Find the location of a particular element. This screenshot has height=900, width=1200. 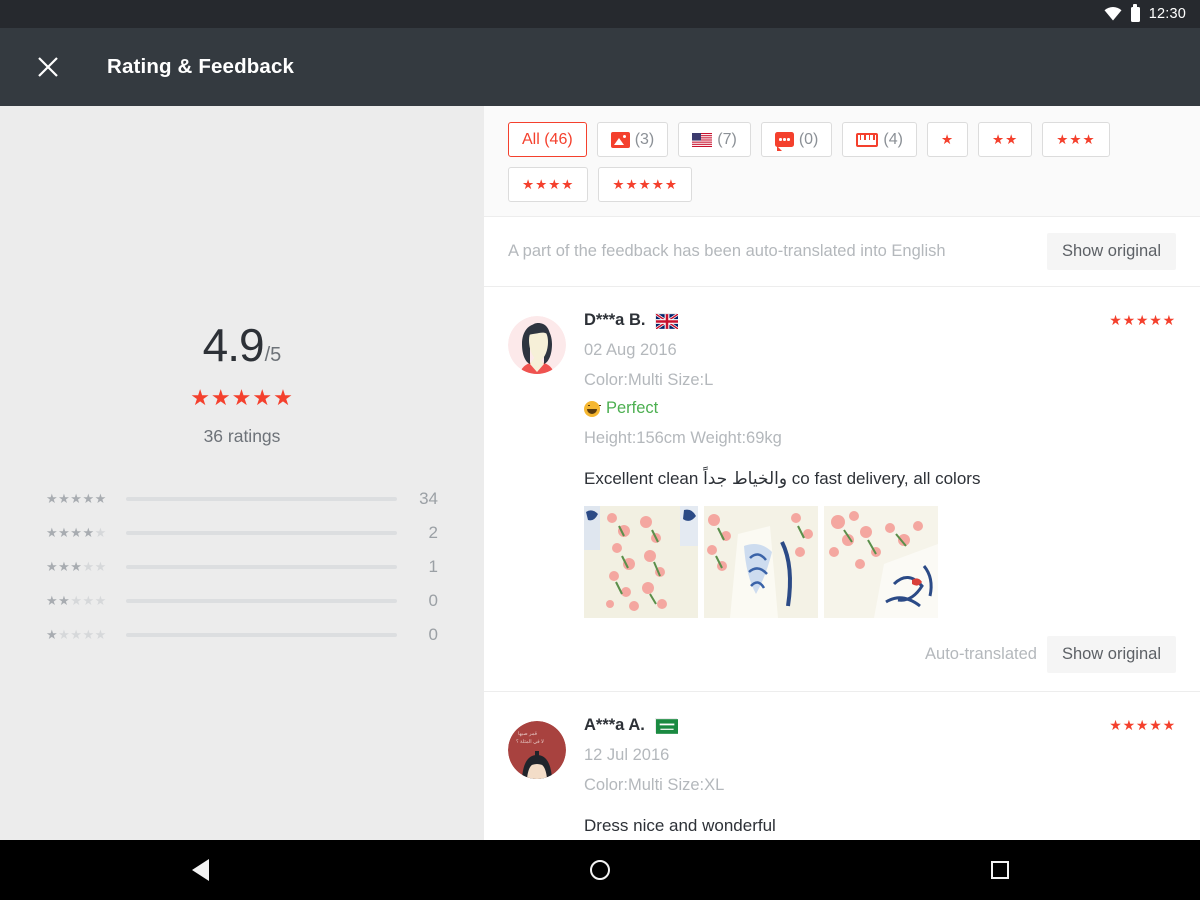

histogram-stars-3: ★★★★★ is located at coordinates (76, 566).